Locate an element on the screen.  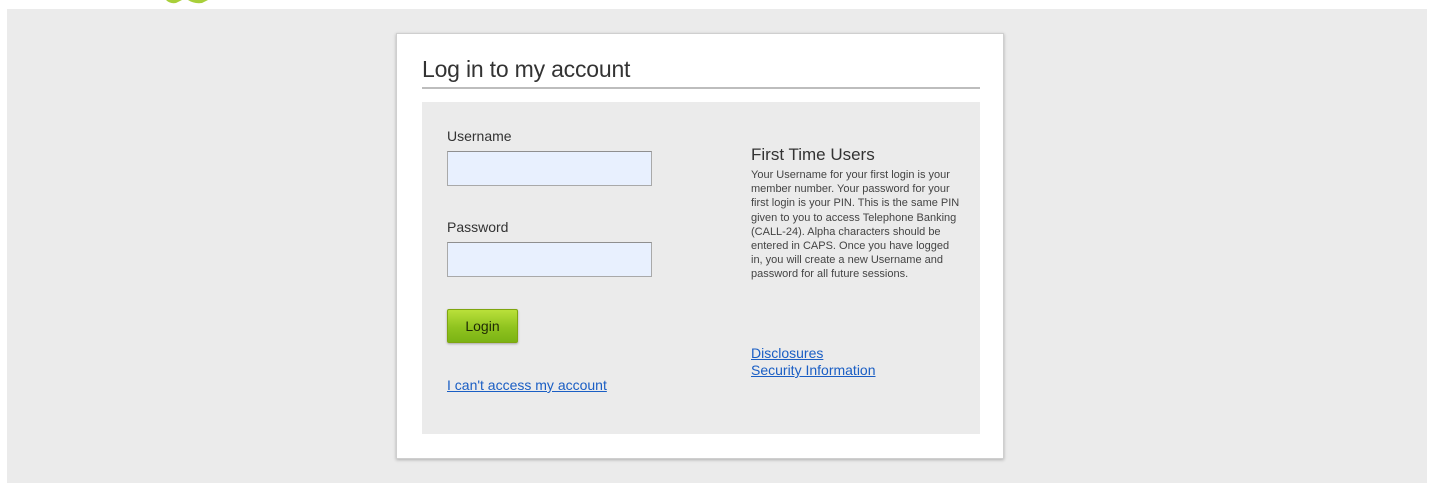
disclosures-link: Disclosures is located at coordinates (813, 353).